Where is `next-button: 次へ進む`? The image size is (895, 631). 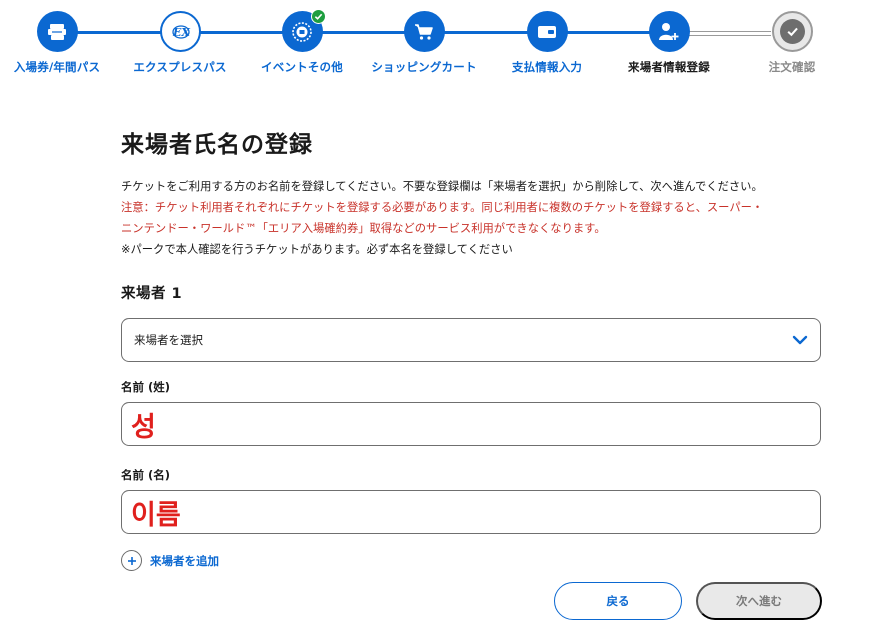
next-button: 次へ進む is located at coordinates (759, 601).